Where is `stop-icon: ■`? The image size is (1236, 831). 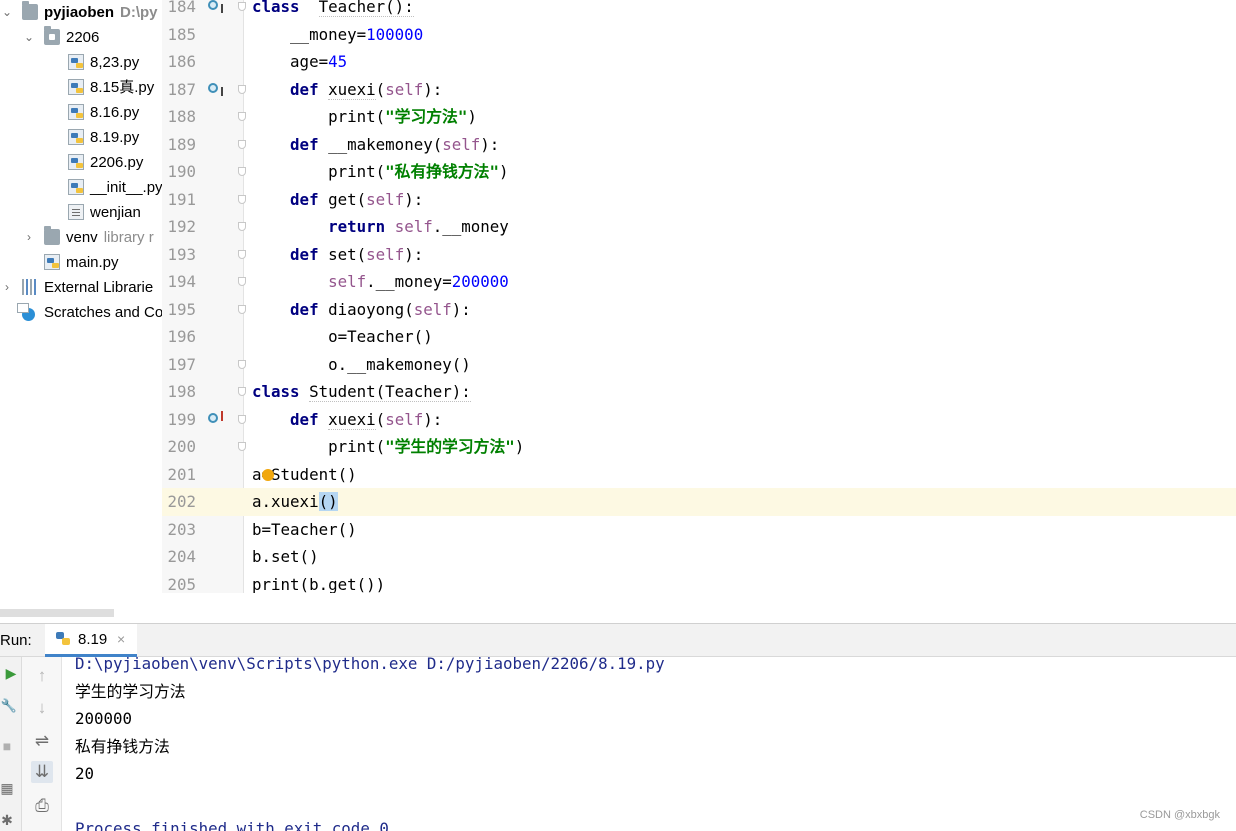
stop-icon: ■ is located at coordinates (9, 746).